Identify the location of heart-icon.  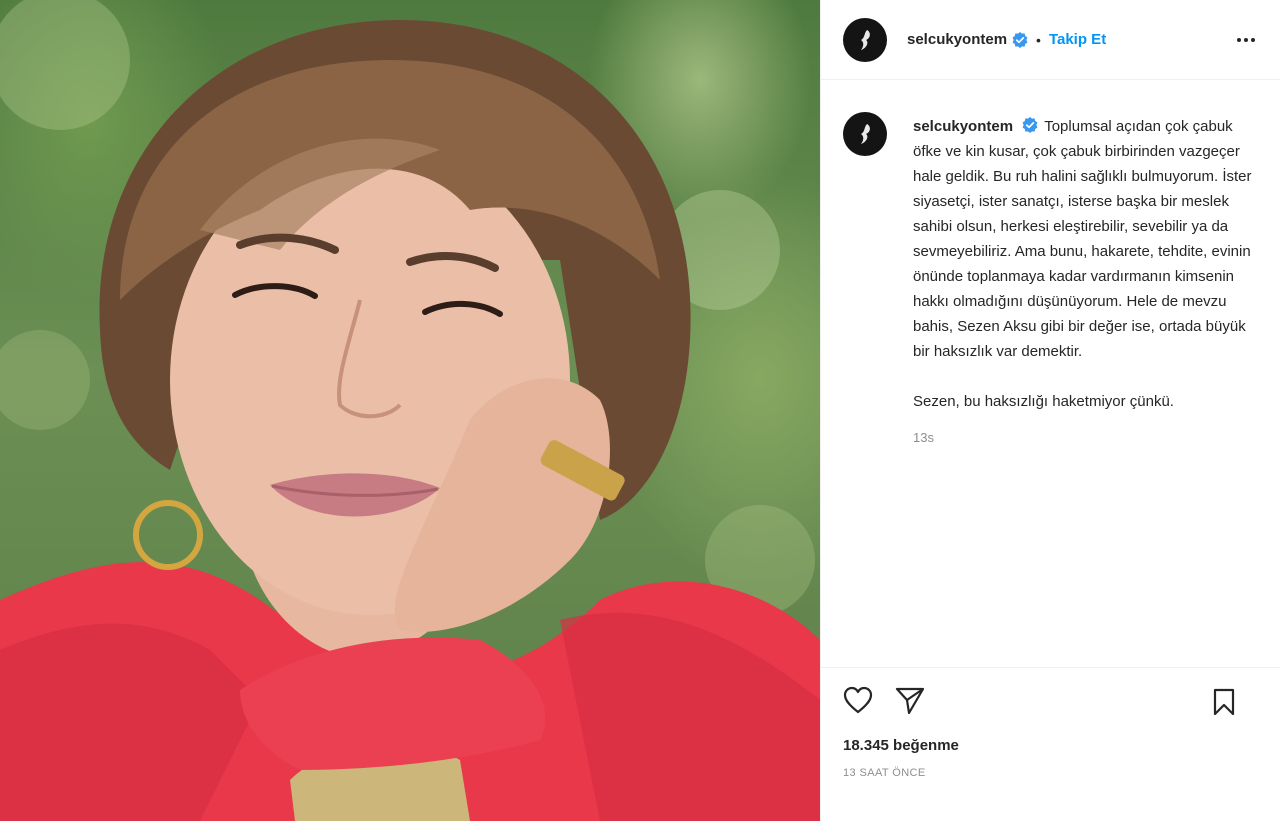
(858, 700).